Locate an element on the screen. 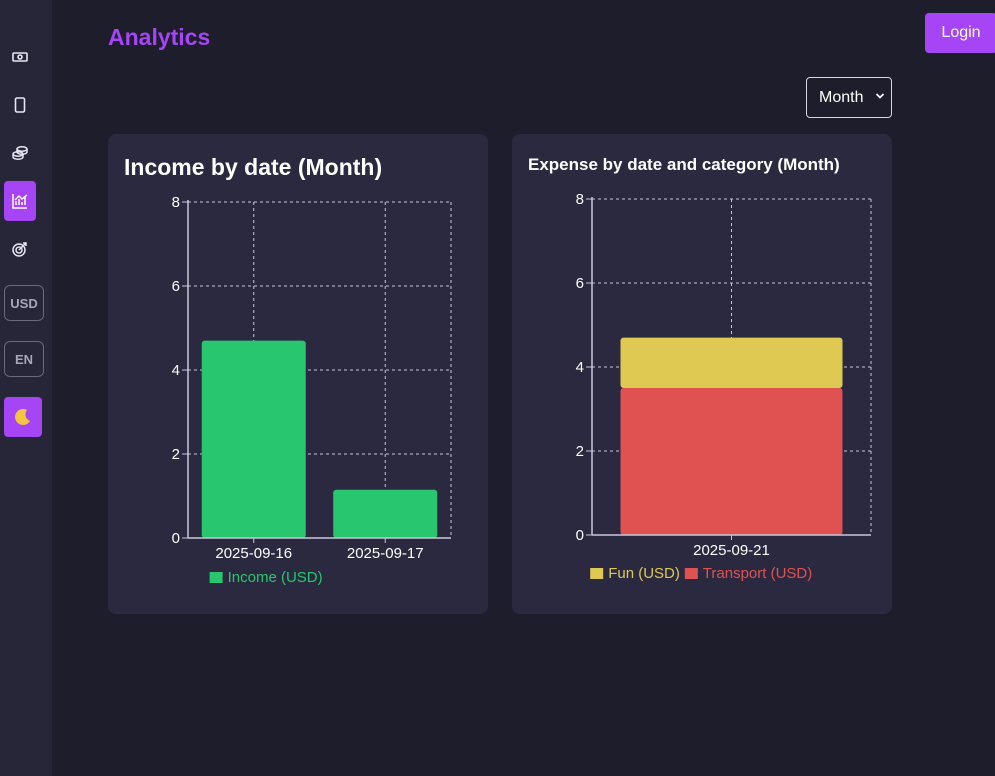 This screenshot has height=776, width=995. bar-fun-usd- is located at coordinates (731, 362).